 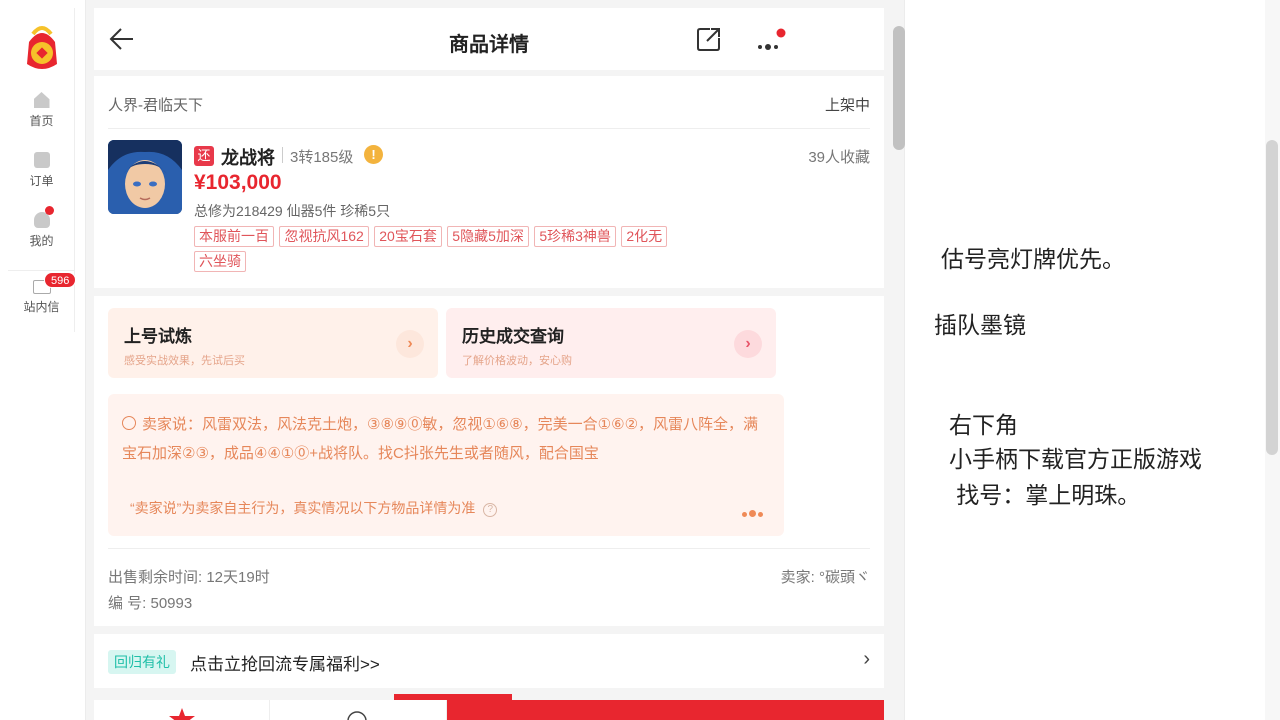 What do you see at coordinates (41, 307) in the screenshot?
I see `nav-messages-label: 站内信` at bounding box center [41, 307].